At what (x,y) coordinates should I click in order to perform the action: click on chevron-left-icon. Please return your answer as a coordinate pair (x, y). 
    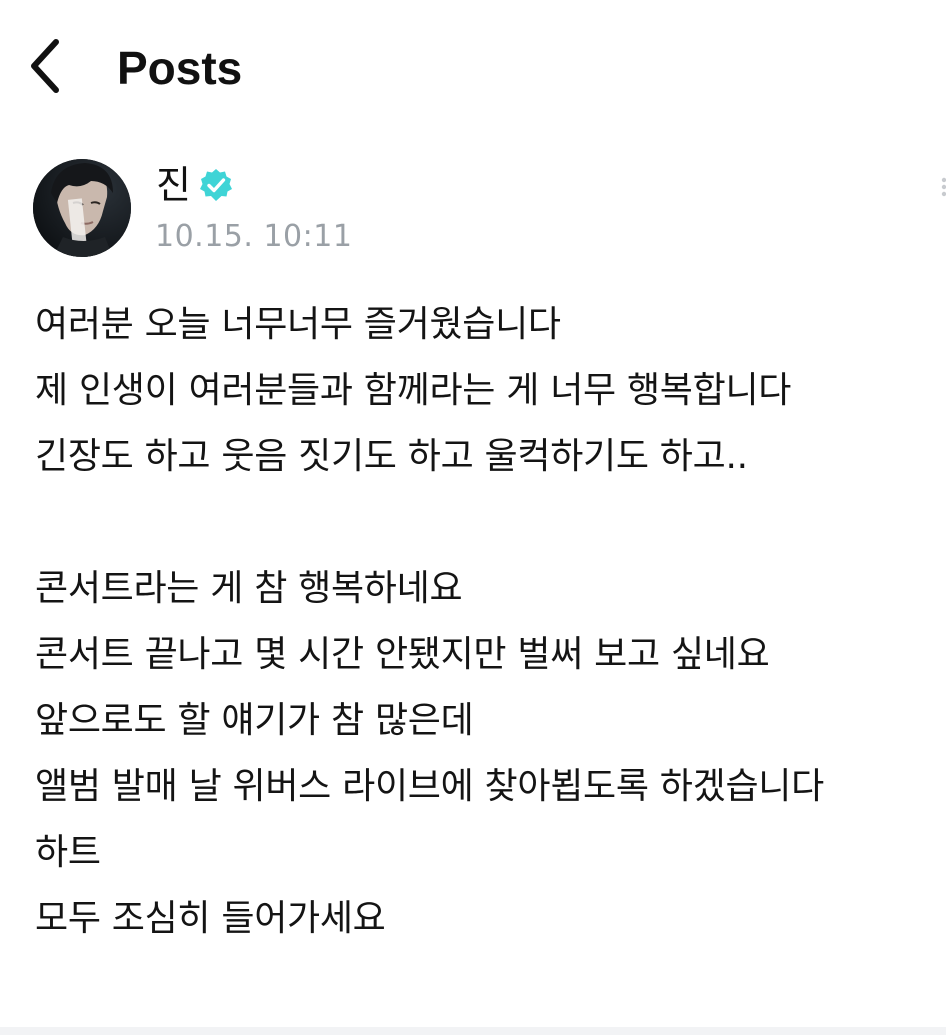
    Looking at the image, I should click on (45, 66).